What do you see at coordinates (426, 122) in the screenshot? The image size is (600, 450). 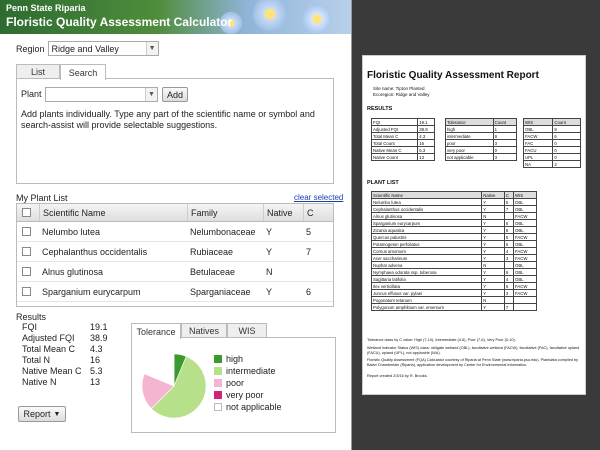 I see `report-cell: 19.1` at bounding box center [426, 122].